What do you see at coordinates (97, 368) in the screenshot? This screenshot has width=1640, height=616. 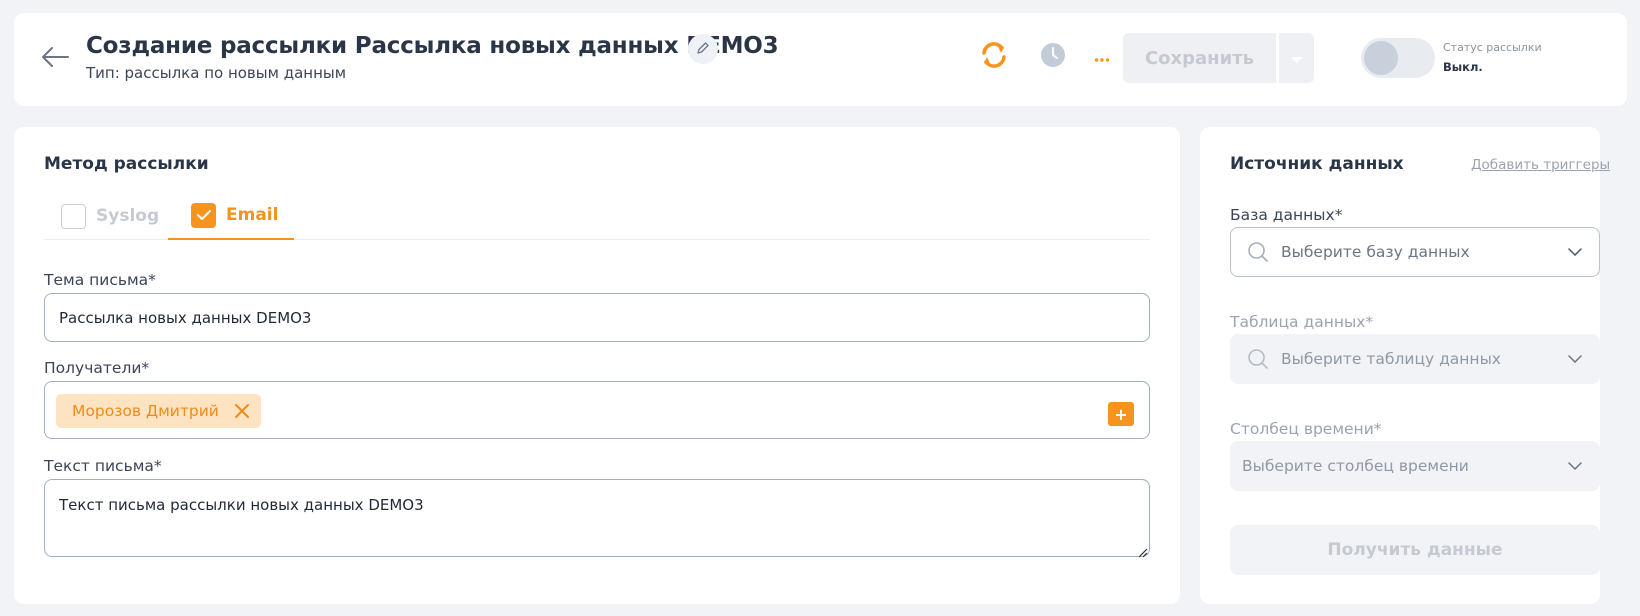 I see `recipients-label: Получатели*` at bounding box center [97, 368].